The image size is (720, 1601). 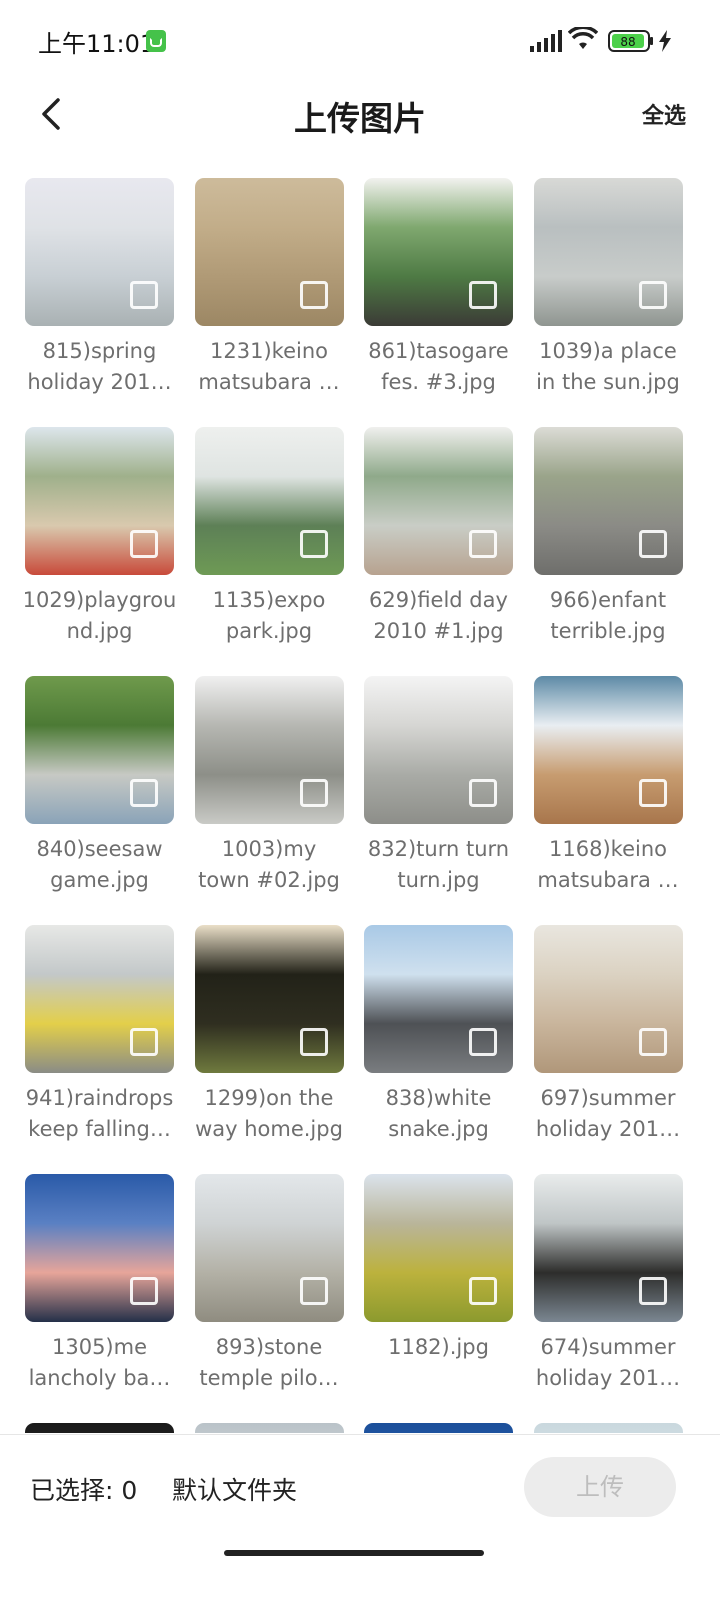 What do you see at coordinates (608, 351) in the screenshot?
I see `photo-filename-line1: 1039)a place` at bounding box center [608, 351].